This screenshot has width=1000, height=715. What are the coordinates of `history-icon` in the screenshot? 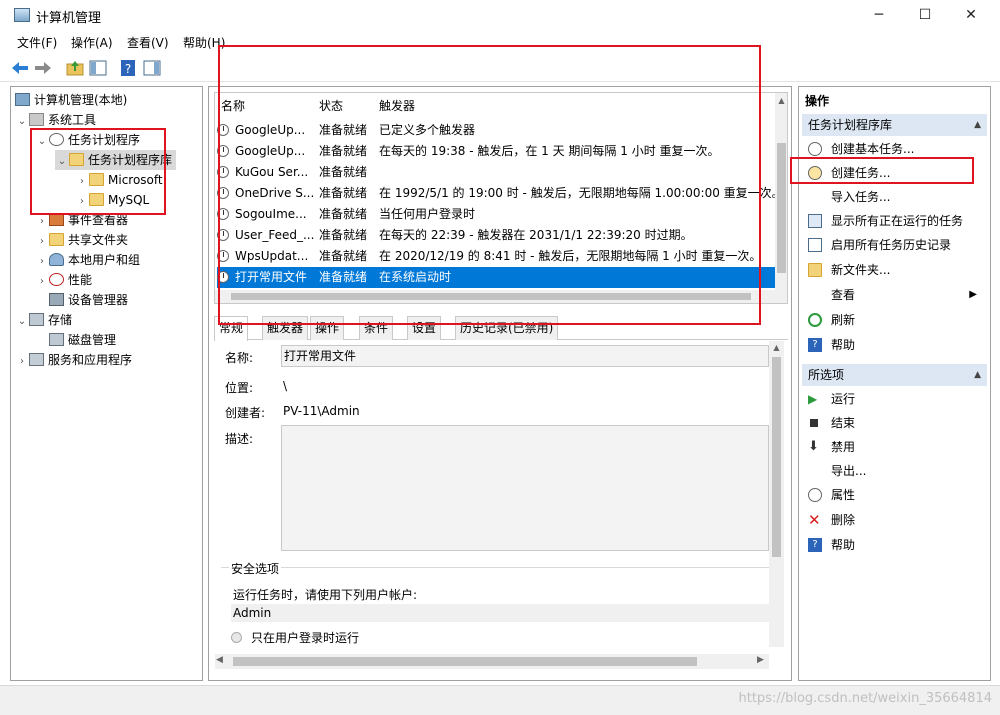 It's located at (815, 245).